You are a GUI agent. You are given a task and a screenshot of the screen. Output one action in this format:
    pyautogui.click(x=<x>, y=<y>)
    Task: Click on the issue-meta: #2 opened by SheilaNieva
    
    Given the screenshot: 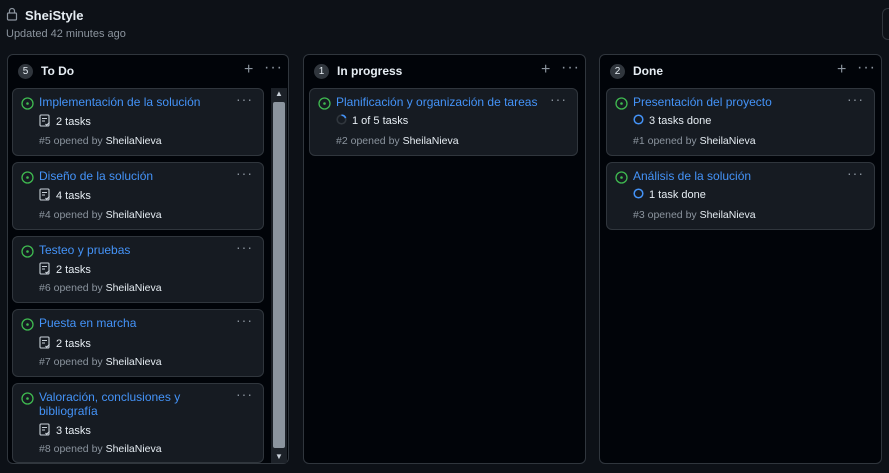 What is the action you would take?
    pyautogui.click(x=397, y=141)
    